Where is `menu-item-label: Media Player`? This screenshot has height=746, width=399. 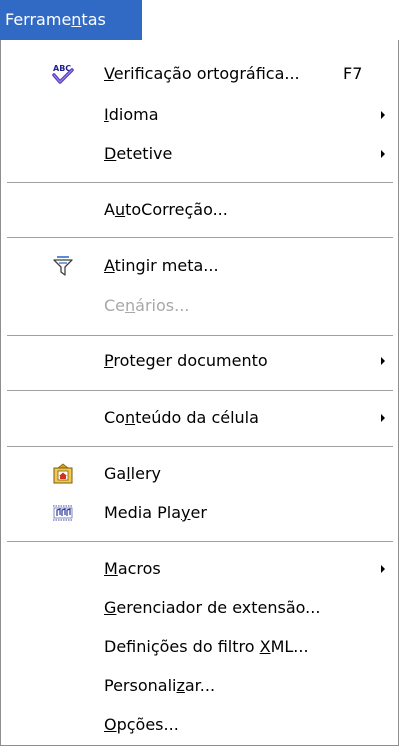
menu-item-label: Media Player is located at coordinates (155, 512).